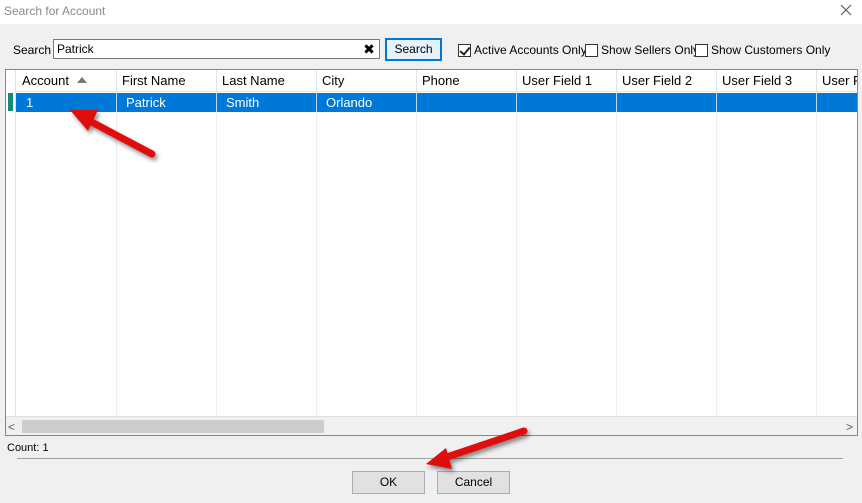  What do you see at coordinates (413, 49) in the screenshot?
I see `search-button: Search` at bounding box center [413, 49].